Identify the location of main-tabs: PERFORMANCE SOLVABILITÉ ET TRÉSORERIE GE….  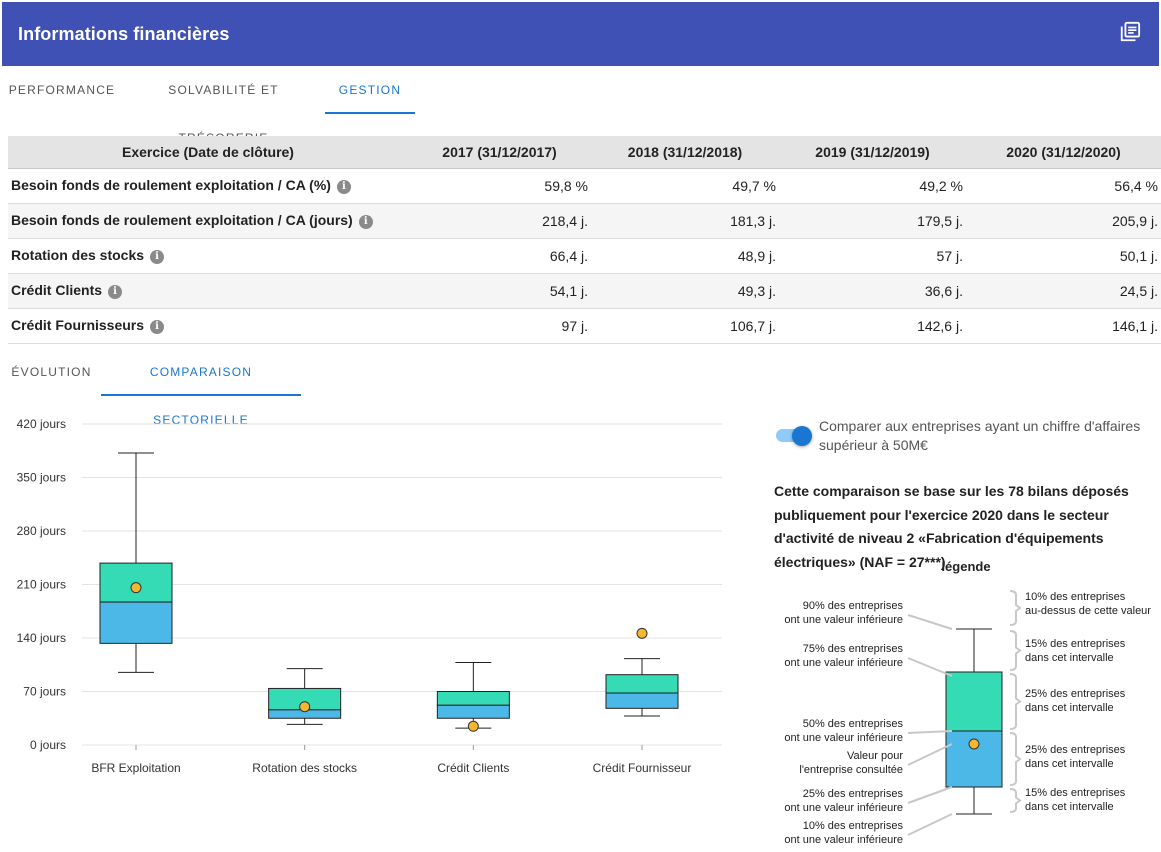
(212, 105).